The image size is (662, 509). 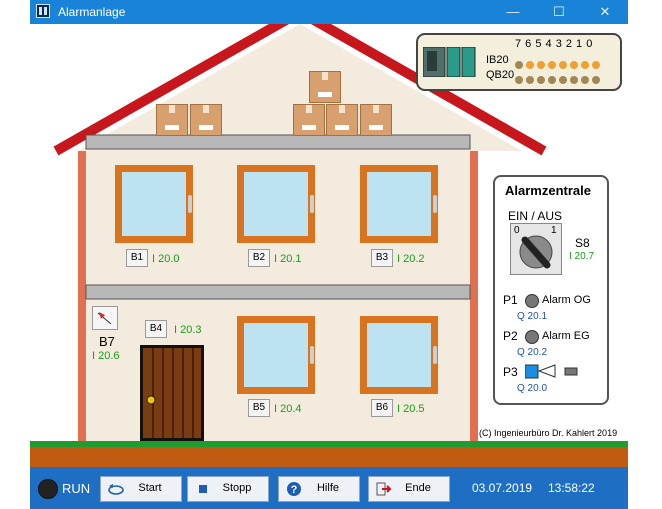 I want to click on exit-label: Ende, so click(x=418, y=488).